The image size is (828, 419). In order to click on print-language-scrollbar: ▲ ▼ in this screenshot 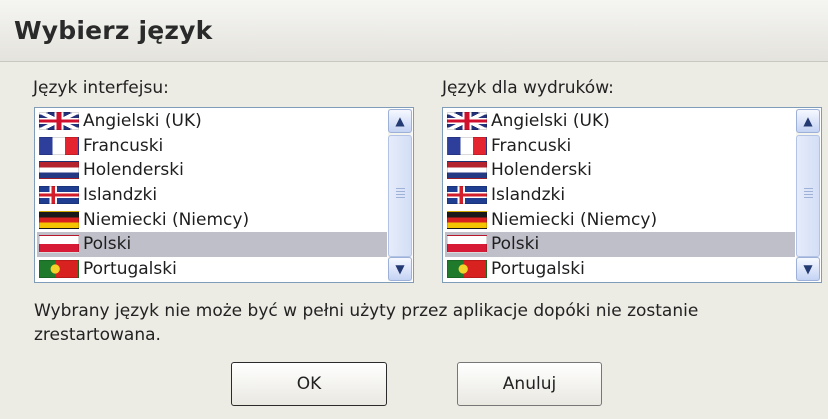, I will do `click(808, 195)`.